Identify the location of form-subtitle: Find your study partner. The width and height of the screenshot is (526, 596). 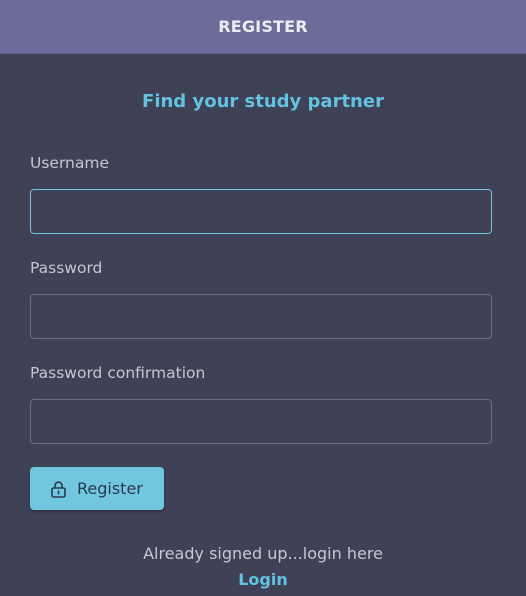
(263, 101).